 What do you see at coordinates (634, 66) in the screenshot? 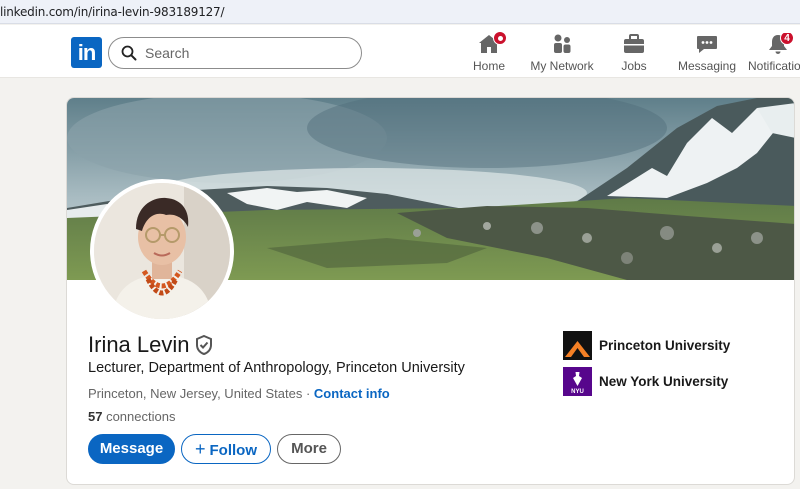
I see `nav-label-jobs: Jobs` at bounding box center [634, 66].